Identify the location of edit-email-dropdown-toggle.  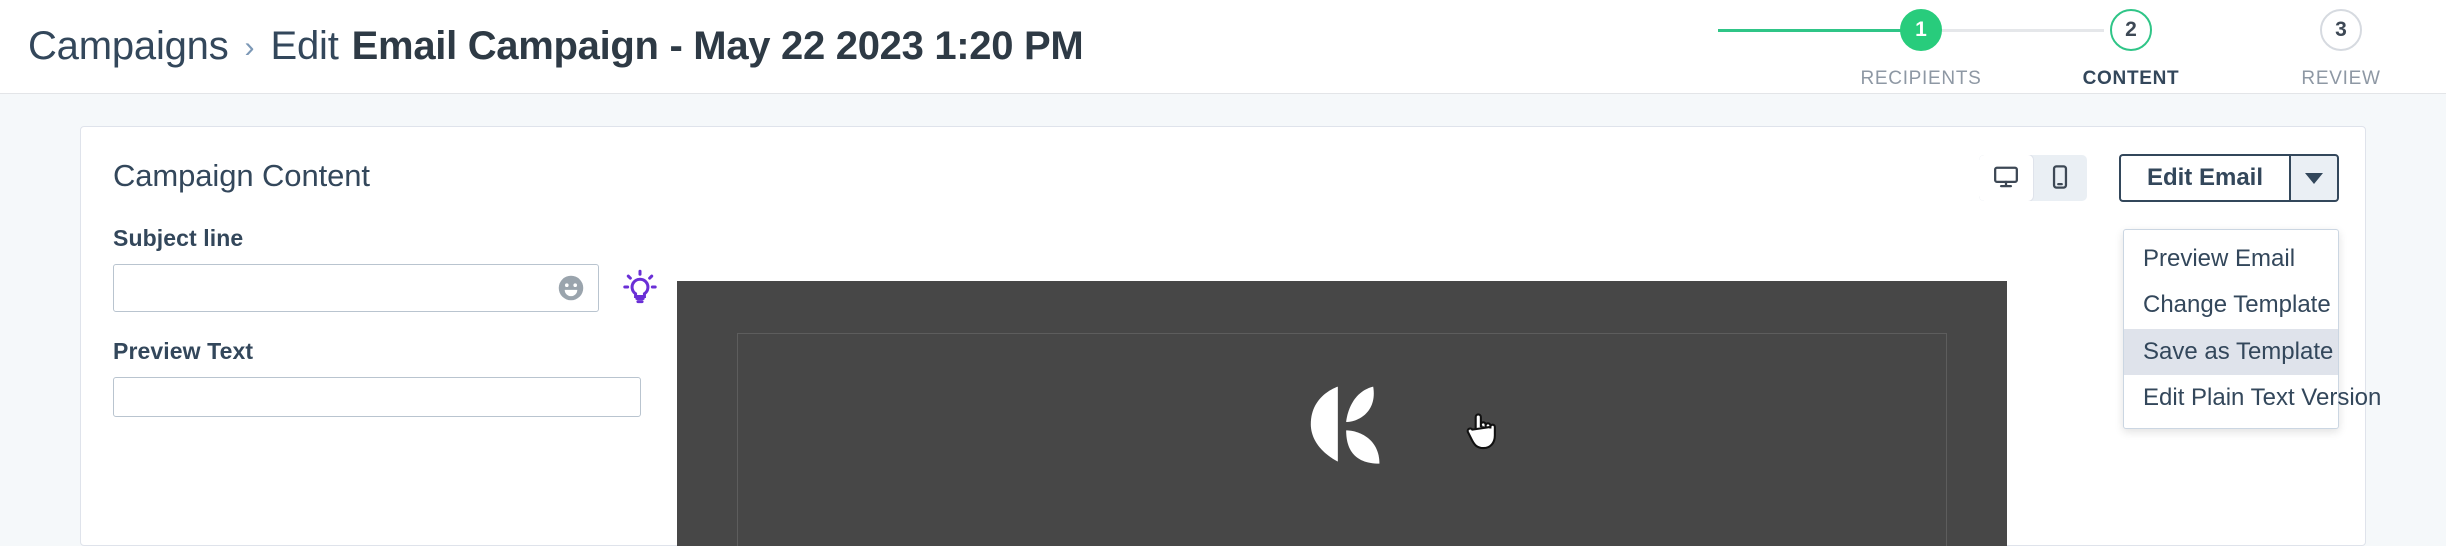
(2314, 178).